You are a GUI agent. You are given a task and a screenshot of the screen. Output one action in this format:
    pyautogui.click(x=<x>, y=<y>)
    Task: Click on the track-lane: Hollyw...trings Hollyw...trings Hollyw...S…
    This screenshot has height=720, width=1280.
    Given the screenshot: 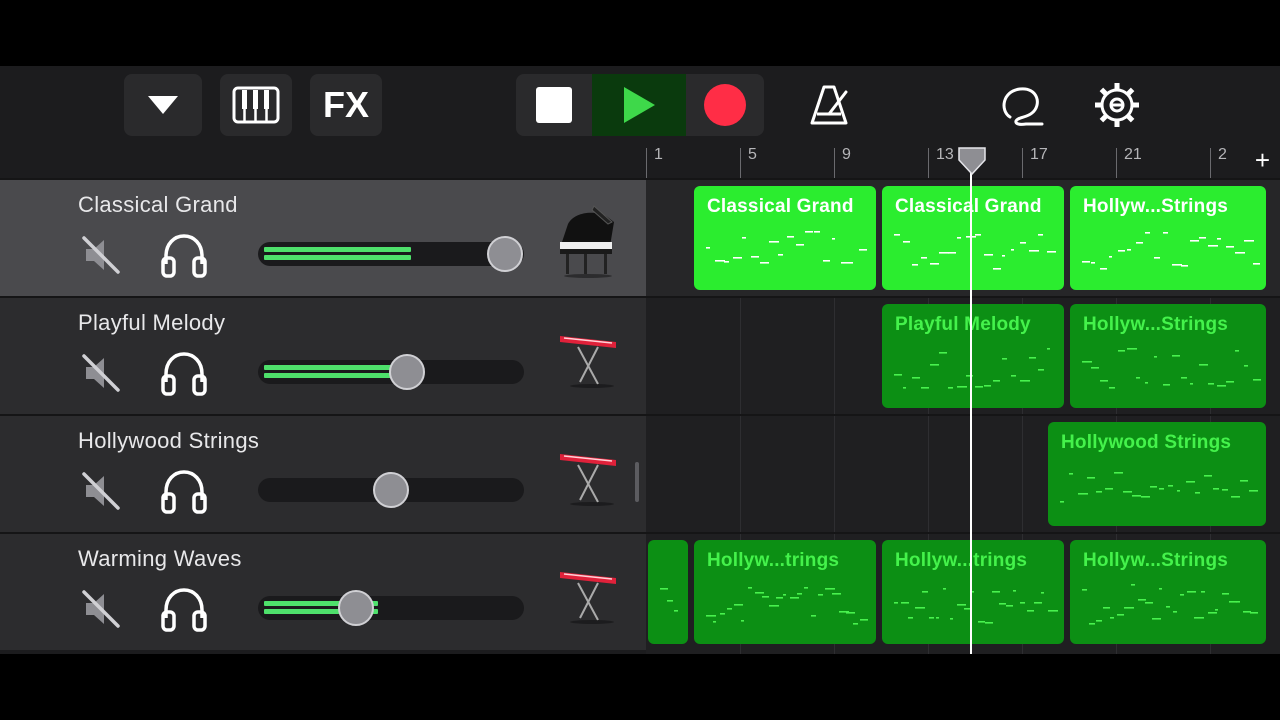 What is the action you would take?
    pyautogui.click(x=963, y=591)
    